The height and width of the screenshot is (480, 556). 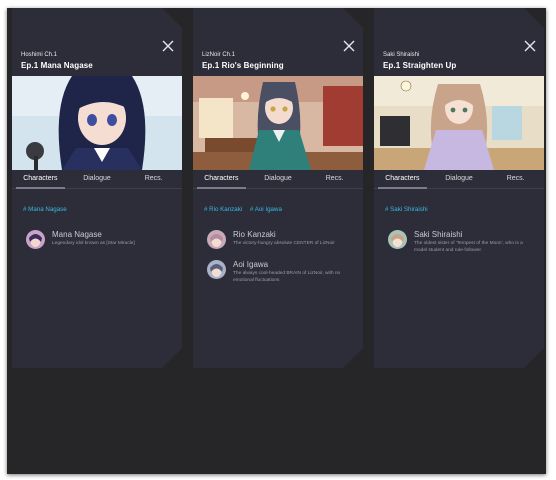 I want to click on card-header: Hoshimi Ch.1 Ep.1 Mana Nagase, so click(x=97, y=42).